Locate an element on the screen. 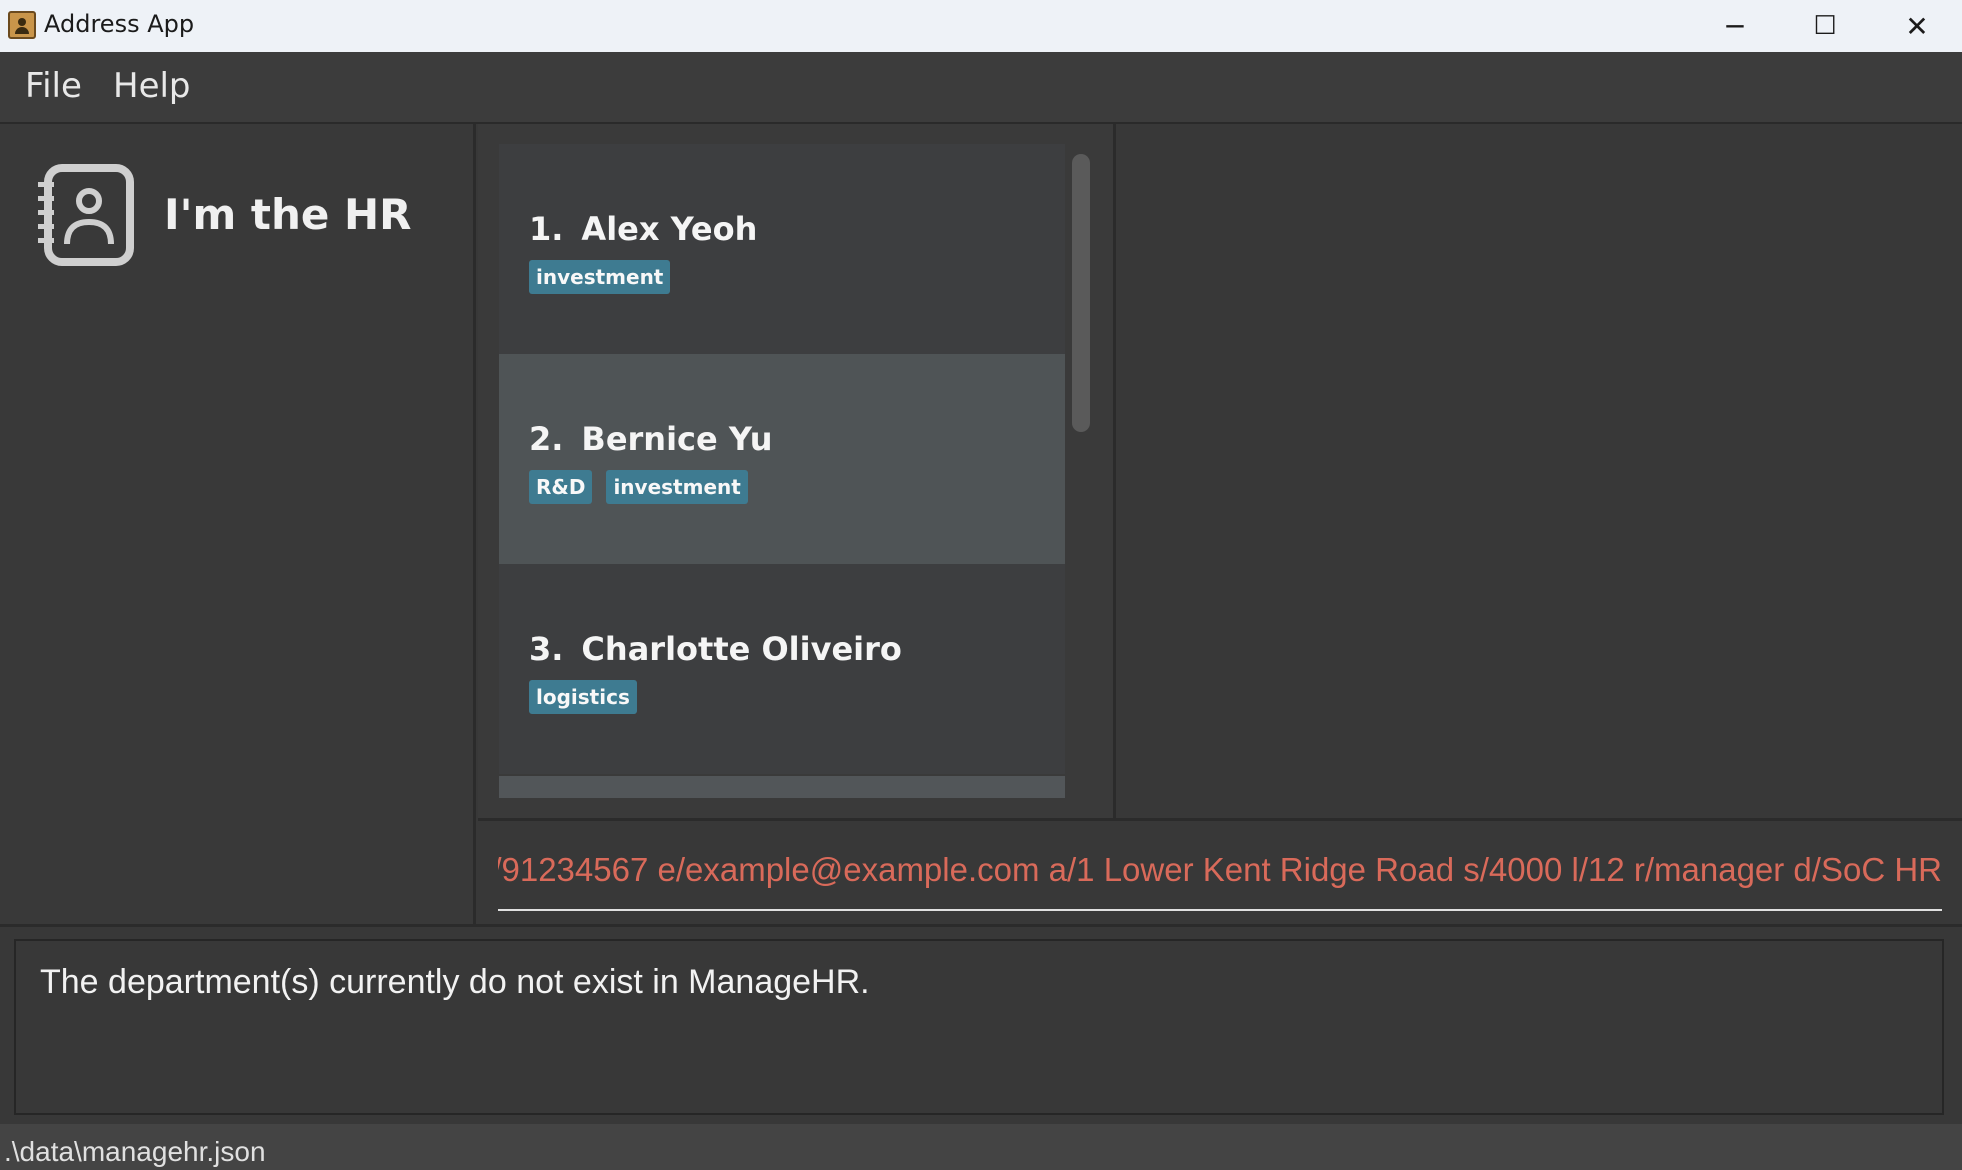 The width and height of the screenshot is (1962, 1170). person-name: Charlotte Oliveiro is located at coordinates (741, 649).